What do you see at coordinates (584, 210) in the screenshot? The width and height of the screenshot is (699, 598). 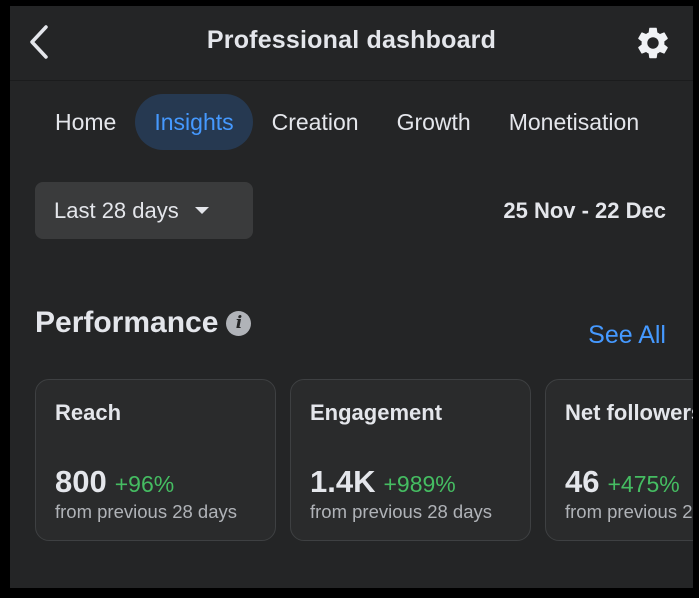 I see `date-range-text: 25 Nov - 22 Dec` at bounding box center [584, 210].